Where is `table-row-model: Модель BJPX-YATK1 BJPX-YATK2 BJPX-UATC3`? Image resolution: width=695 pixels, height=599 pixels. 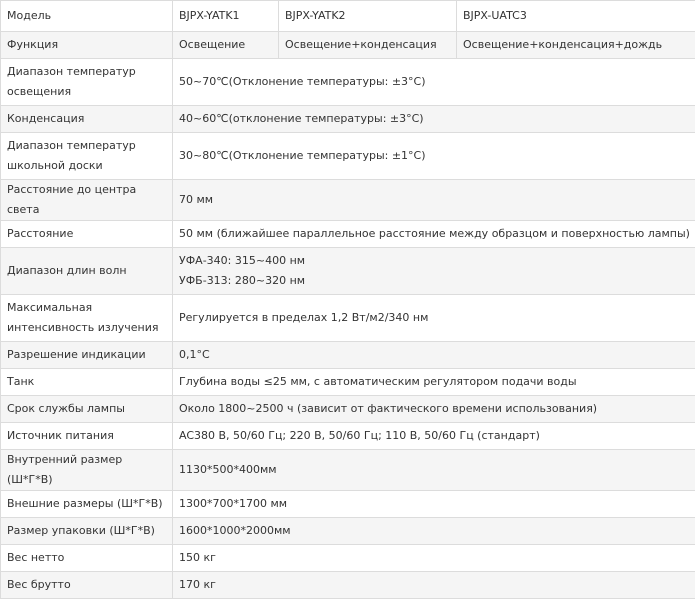
table-row-model: Модель BJPX-YATK1 BJPX-YATK2 BJPX-UATC3 is located at coordinates (348, 16).